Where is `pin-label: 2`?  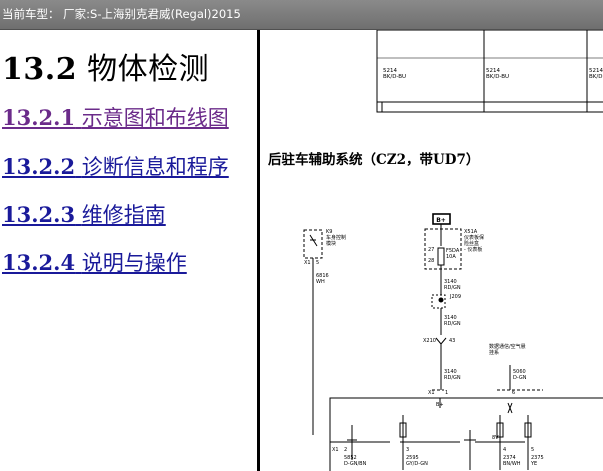 pin-label: 2 is located at coordinates (345, 450).